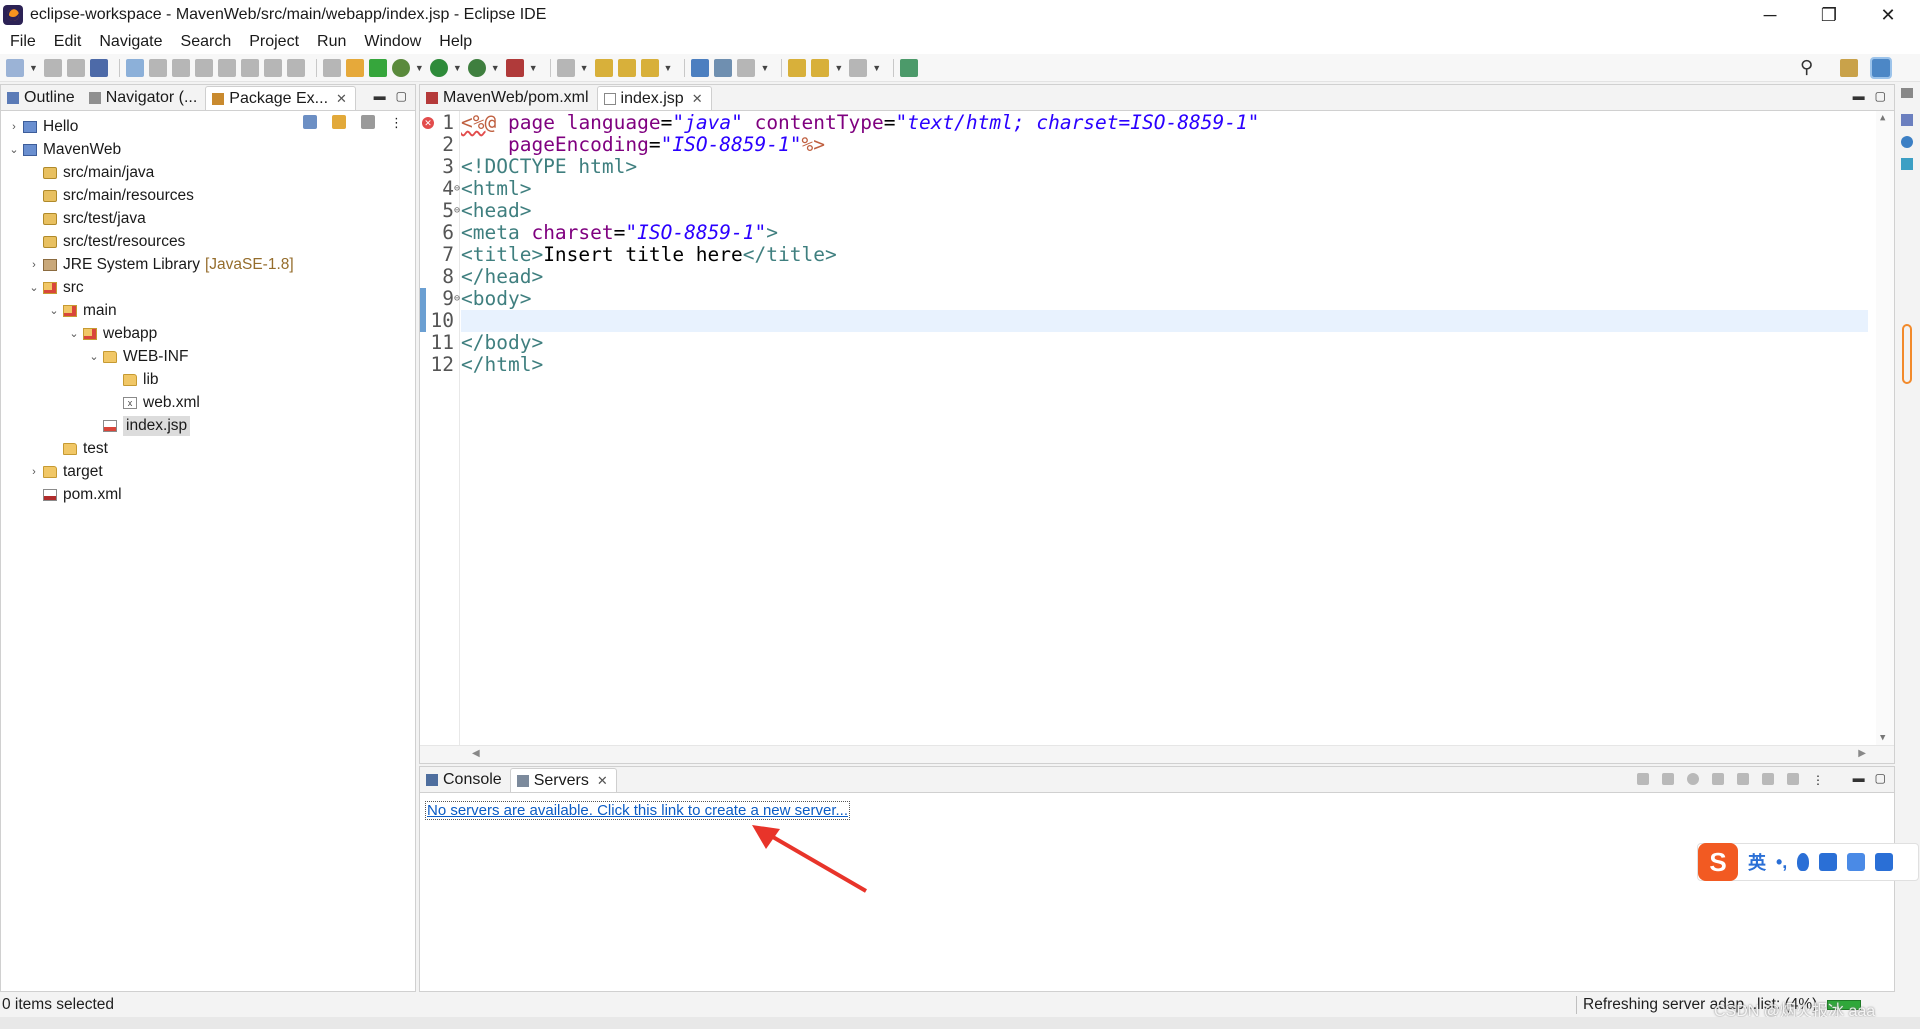  I want to click on pin-editor-icon, so click(909, 67).